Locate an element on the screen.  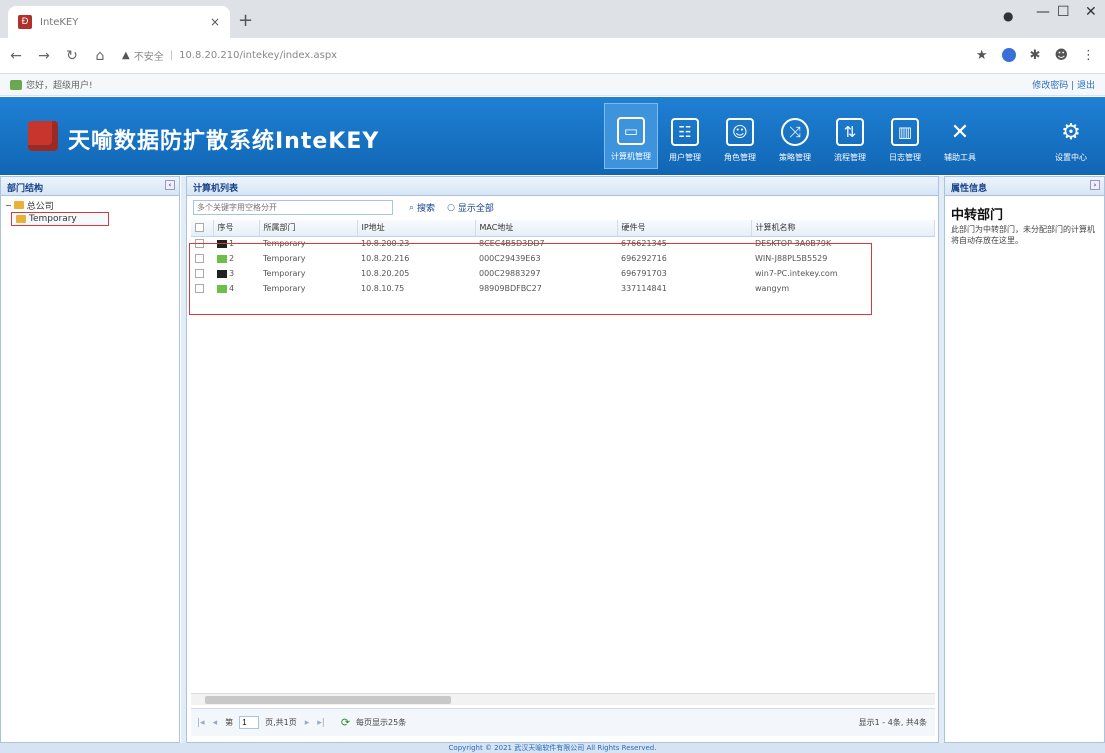
nav-label: 设置中心 is located at coordinates (1071, 157).